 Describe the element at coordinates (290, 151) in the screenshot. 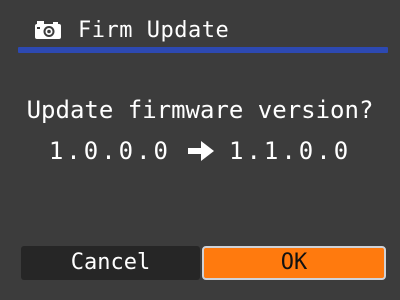

I see `new-version: 1.1.0.0` at that location.